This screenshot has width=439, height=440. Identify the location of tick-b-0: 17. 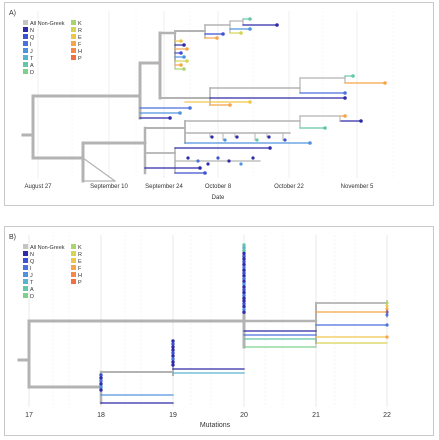
(29, 415).